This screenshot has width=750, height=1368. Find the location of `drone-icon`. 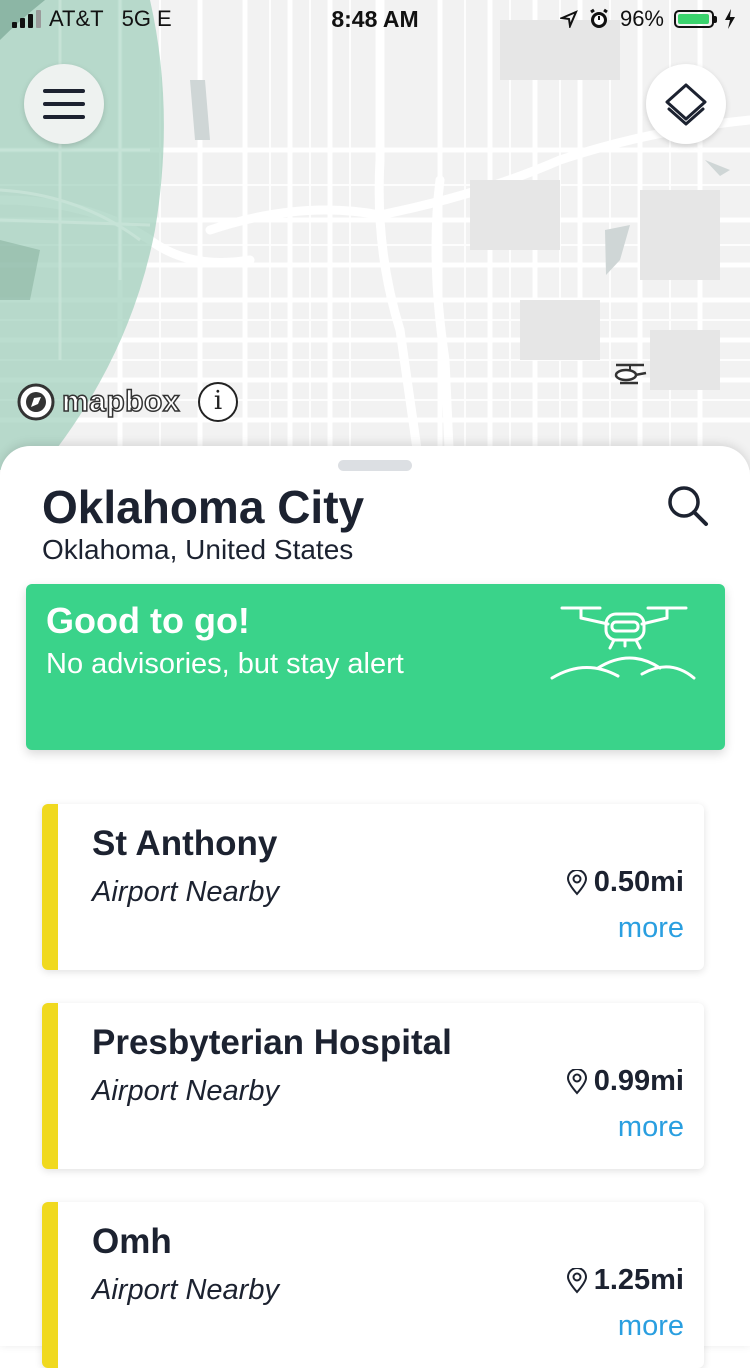

drone-icon is located at coordinates (623, 643).